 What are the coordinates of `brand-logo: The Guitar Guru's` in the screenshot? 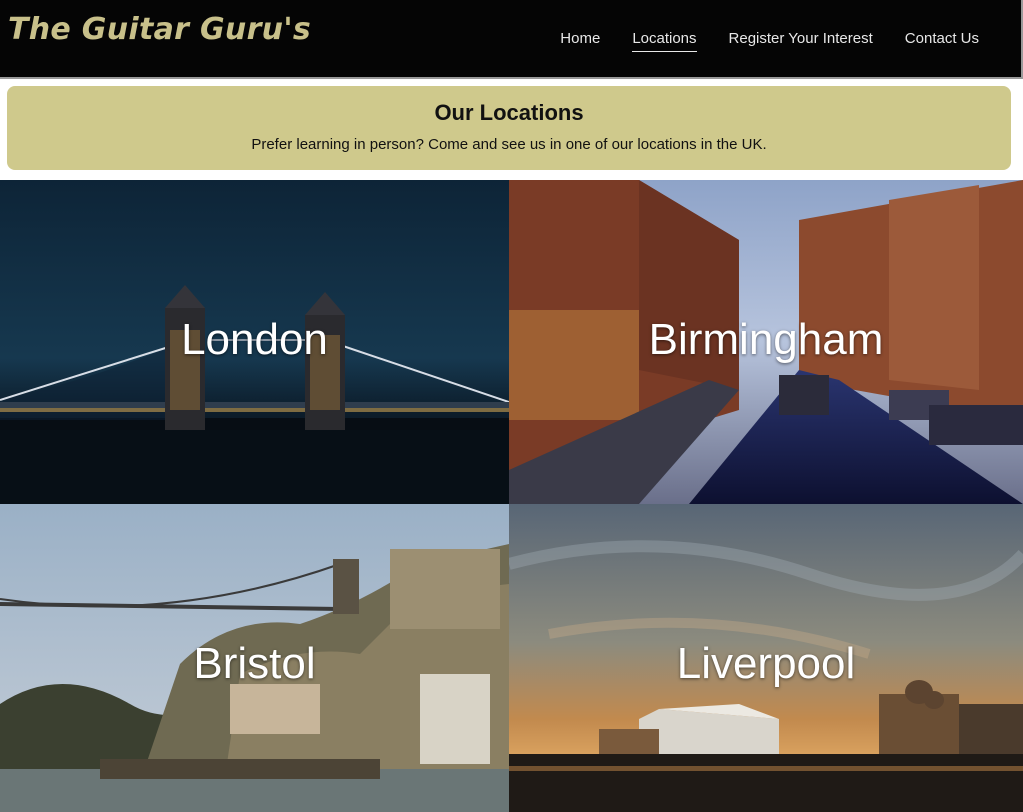 It's located at (159, 29).